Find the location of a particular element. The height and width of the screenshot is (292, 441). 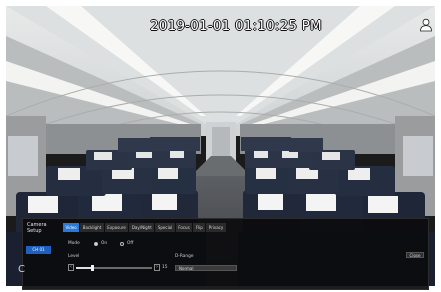

panel-title: Camera Setup is located at coordinates (42, 228).